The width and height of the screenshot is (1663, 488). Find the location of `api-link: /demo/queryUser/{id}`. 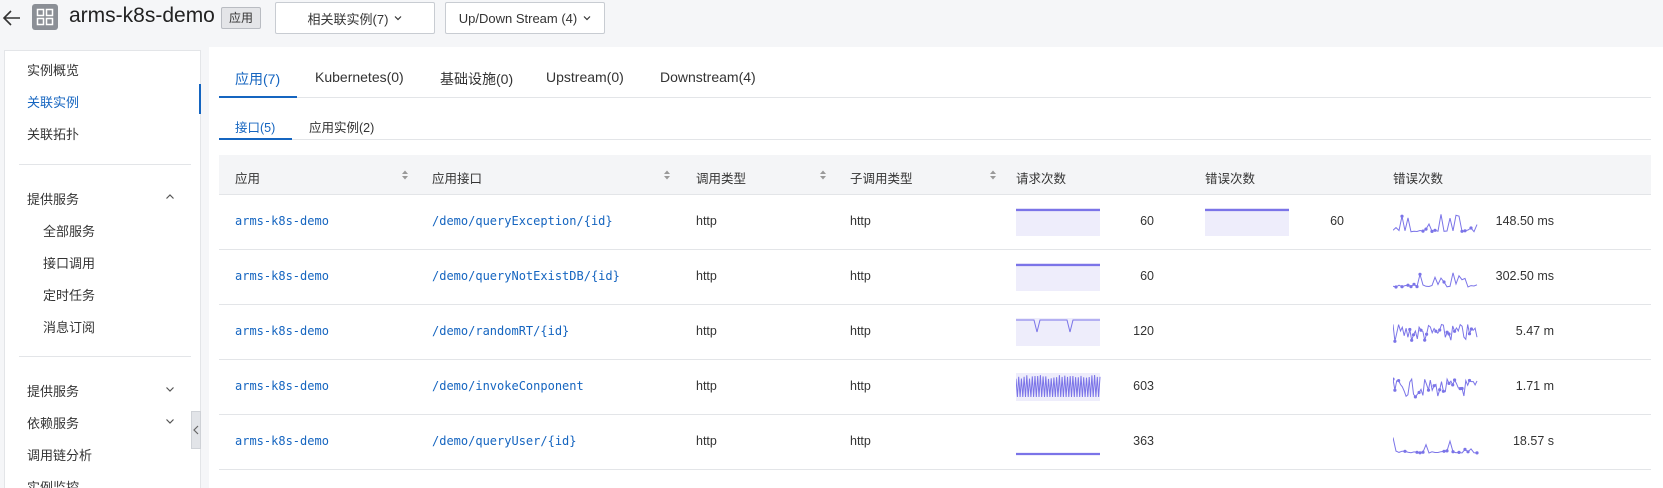

api-link: /demo/queryUser/{id} is located at coordinates (504, 441).